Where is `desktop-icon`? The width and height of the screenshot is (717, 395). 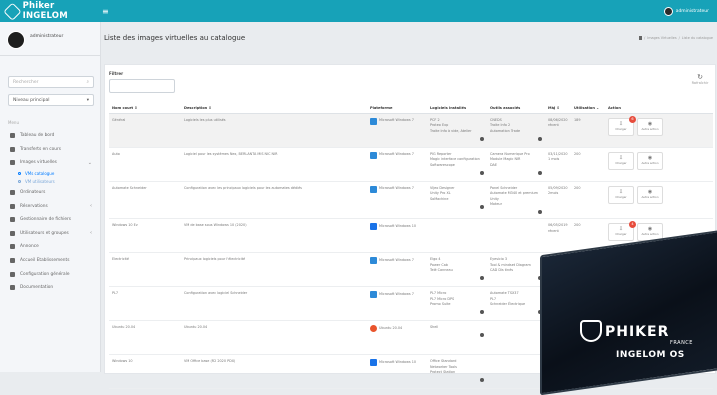 desktop-icon is located at coordinates (12, 193).